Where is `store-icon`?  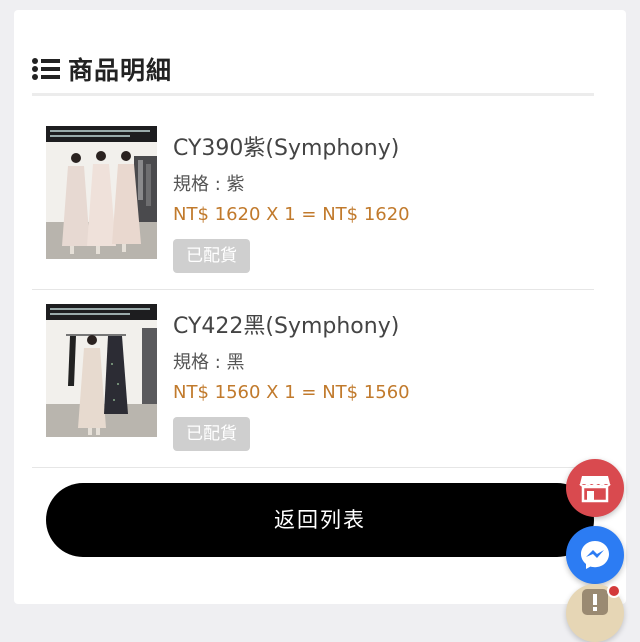 store-icon is located at coordinates (595, 489).